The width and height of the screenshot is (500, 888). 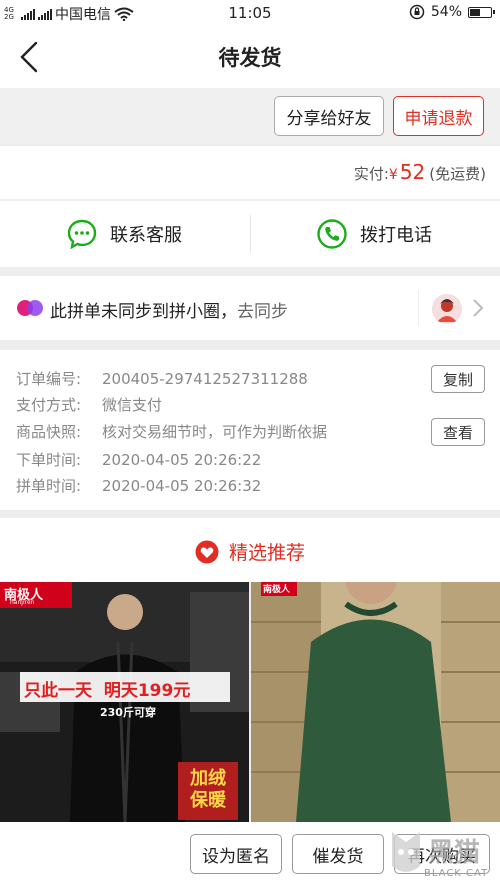 What do you see at coordinates (143, 312) in the screenshot?
I see `sync-message: 此拼单未同步到拼小圈，` at bounding box center [143, 312].